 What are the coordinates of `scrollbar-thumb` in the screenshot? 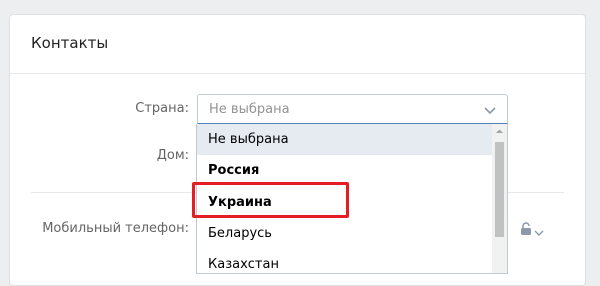 It's located at (499, 189).